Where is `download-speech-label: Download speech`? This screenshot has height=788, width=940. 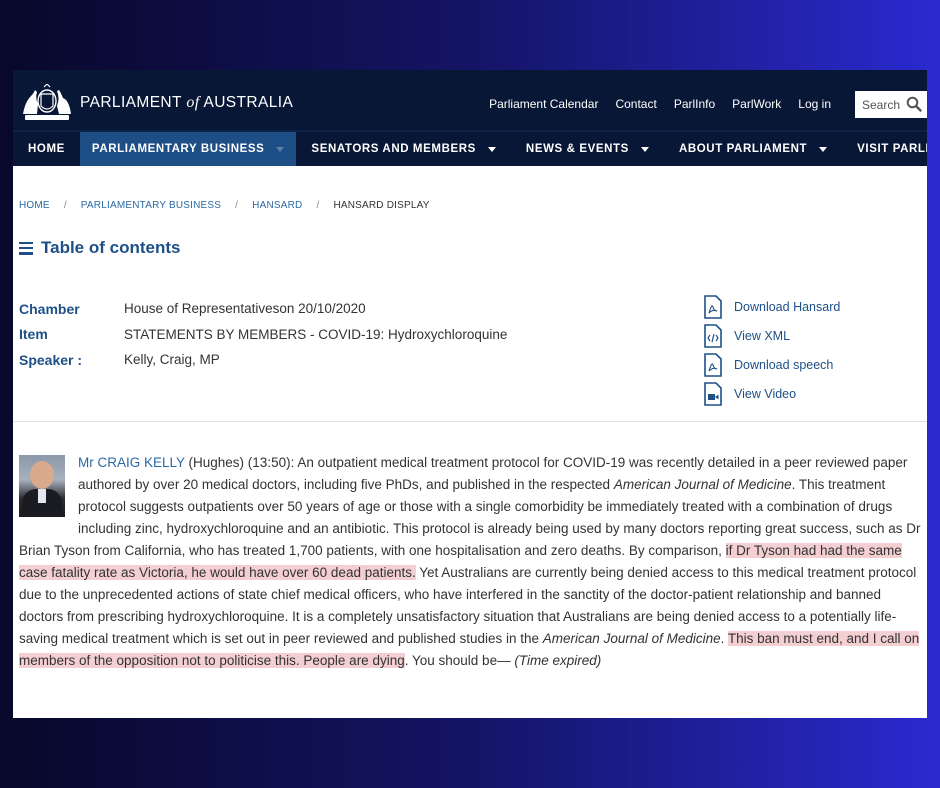 download-speech-label: Download speech is located at coordinates (784, 364).